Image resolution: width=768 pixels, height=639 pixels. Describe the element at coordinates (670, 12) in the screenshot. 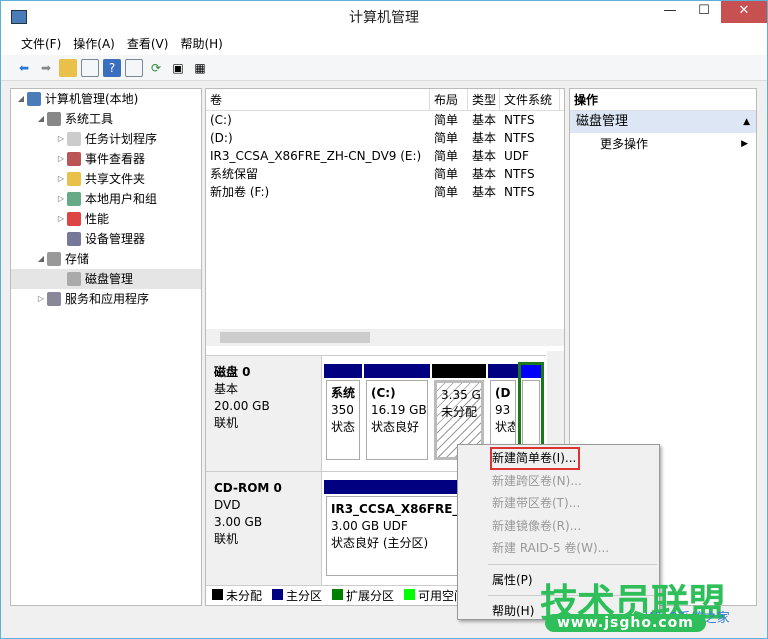

I see `minimize-button: —` at that location.